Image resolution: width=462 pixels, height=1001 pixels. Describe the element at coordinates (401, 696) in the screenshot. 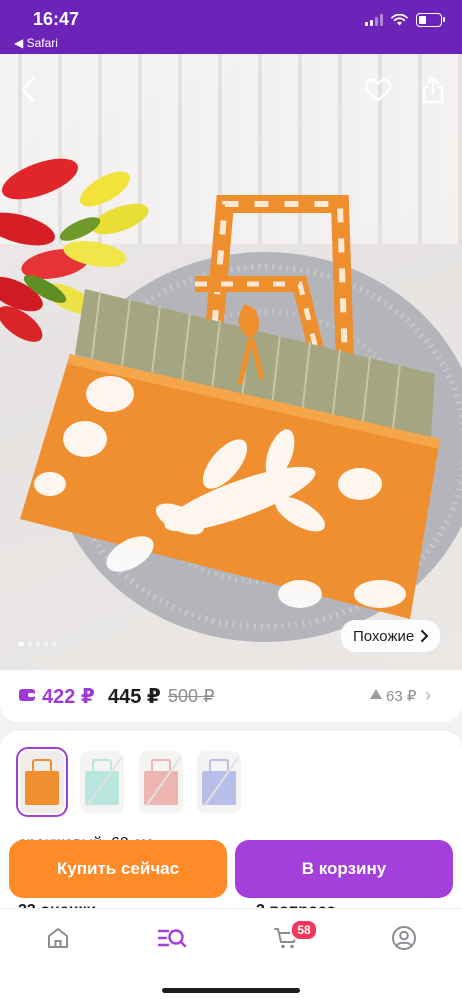

I see `price-history-value: 63 ₽` at that location.